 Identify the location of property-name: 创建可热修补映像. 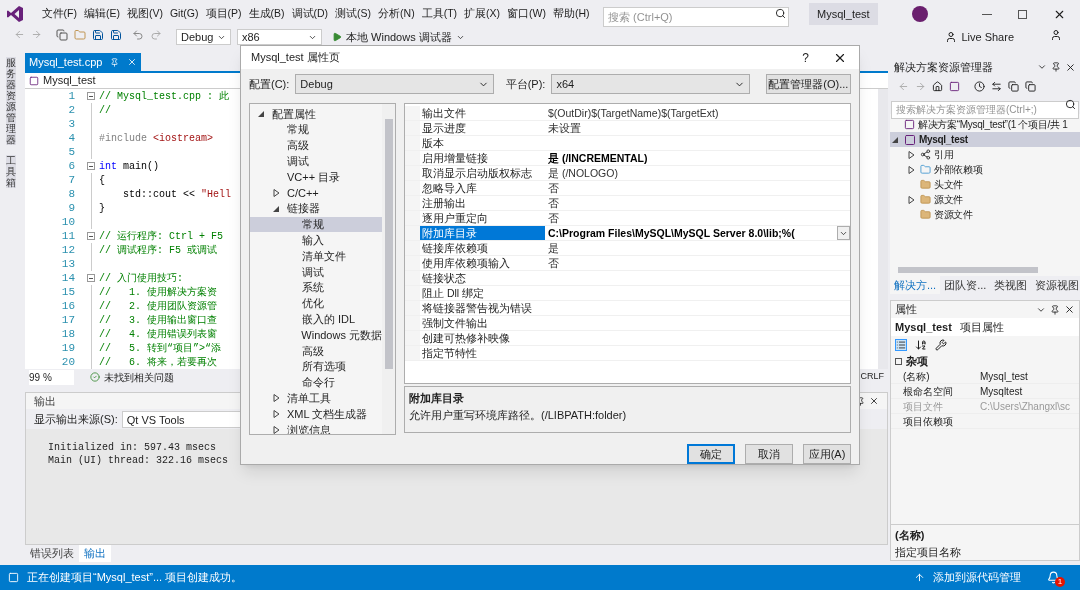
(482, 338).